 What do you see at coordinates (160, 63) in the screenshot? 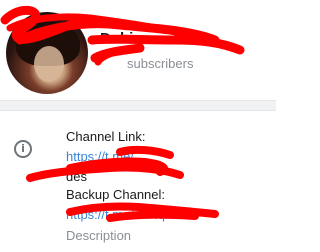
I see `subscribers-count: subscribers` at bounding box center [160, 63].